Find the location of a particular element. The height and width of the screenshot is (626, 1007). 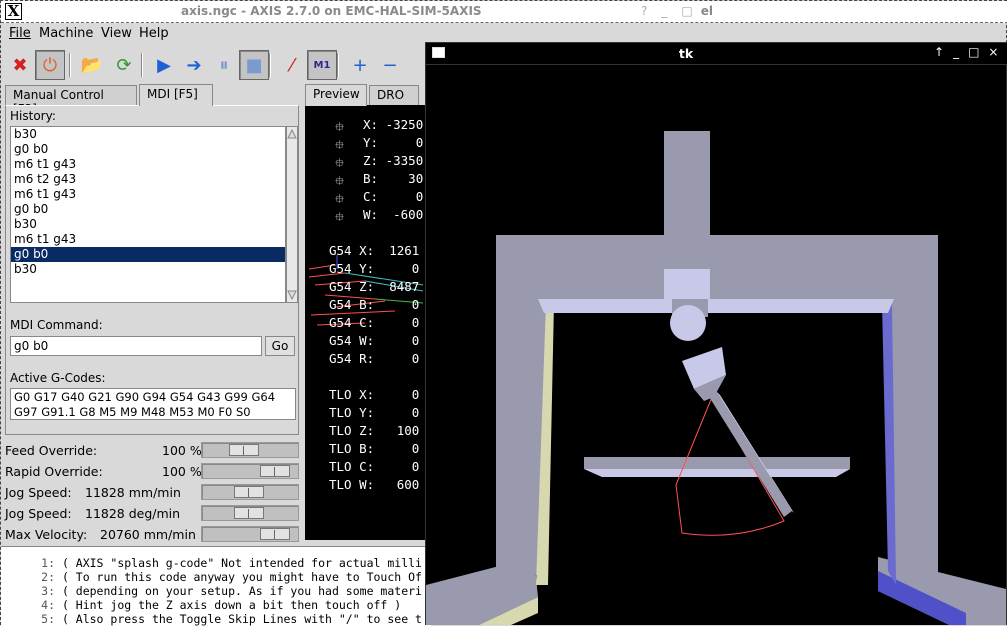

go-button: Go is located at coordinates (280, 346).